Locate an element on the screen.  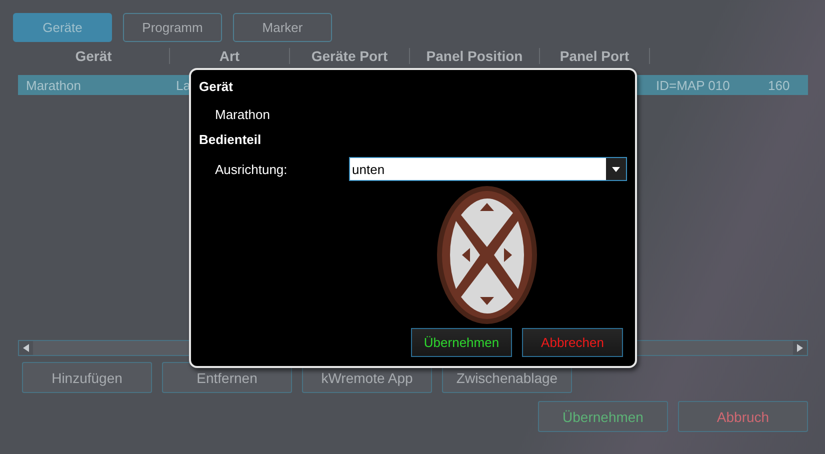
tab: Programm is located at coordinates (172, 27).